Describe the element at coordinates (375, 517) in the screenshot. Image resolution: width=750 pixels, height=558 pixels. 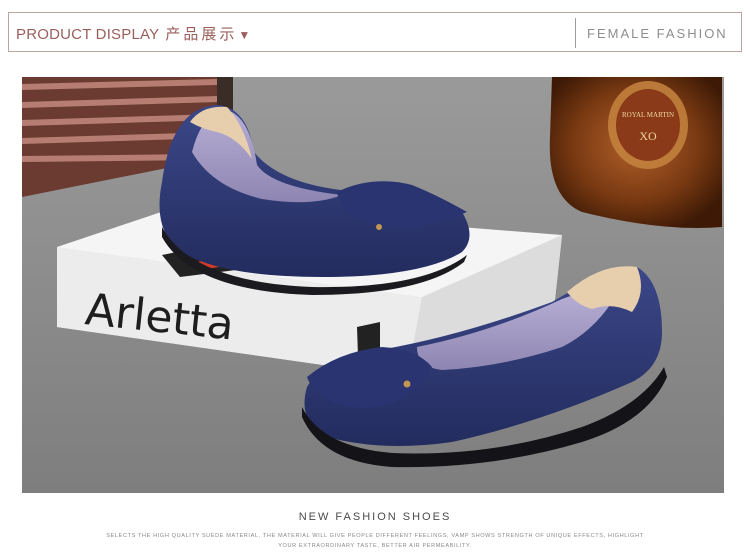
I see `footer-title: NEW FASHION SHOES` at that location.